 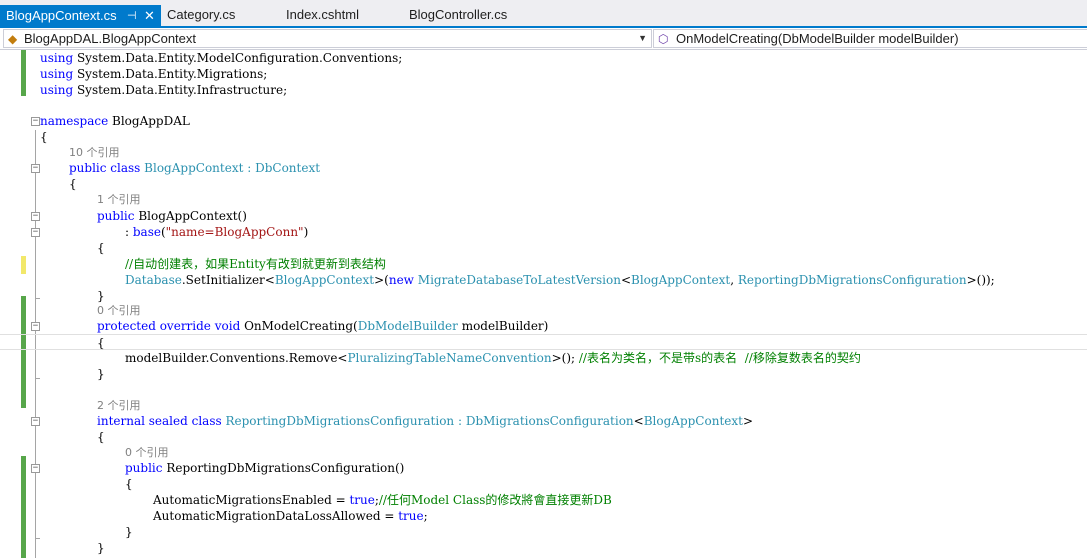 I want to click on codelens-reference: 10 个引用, so click(x=543, y=153).